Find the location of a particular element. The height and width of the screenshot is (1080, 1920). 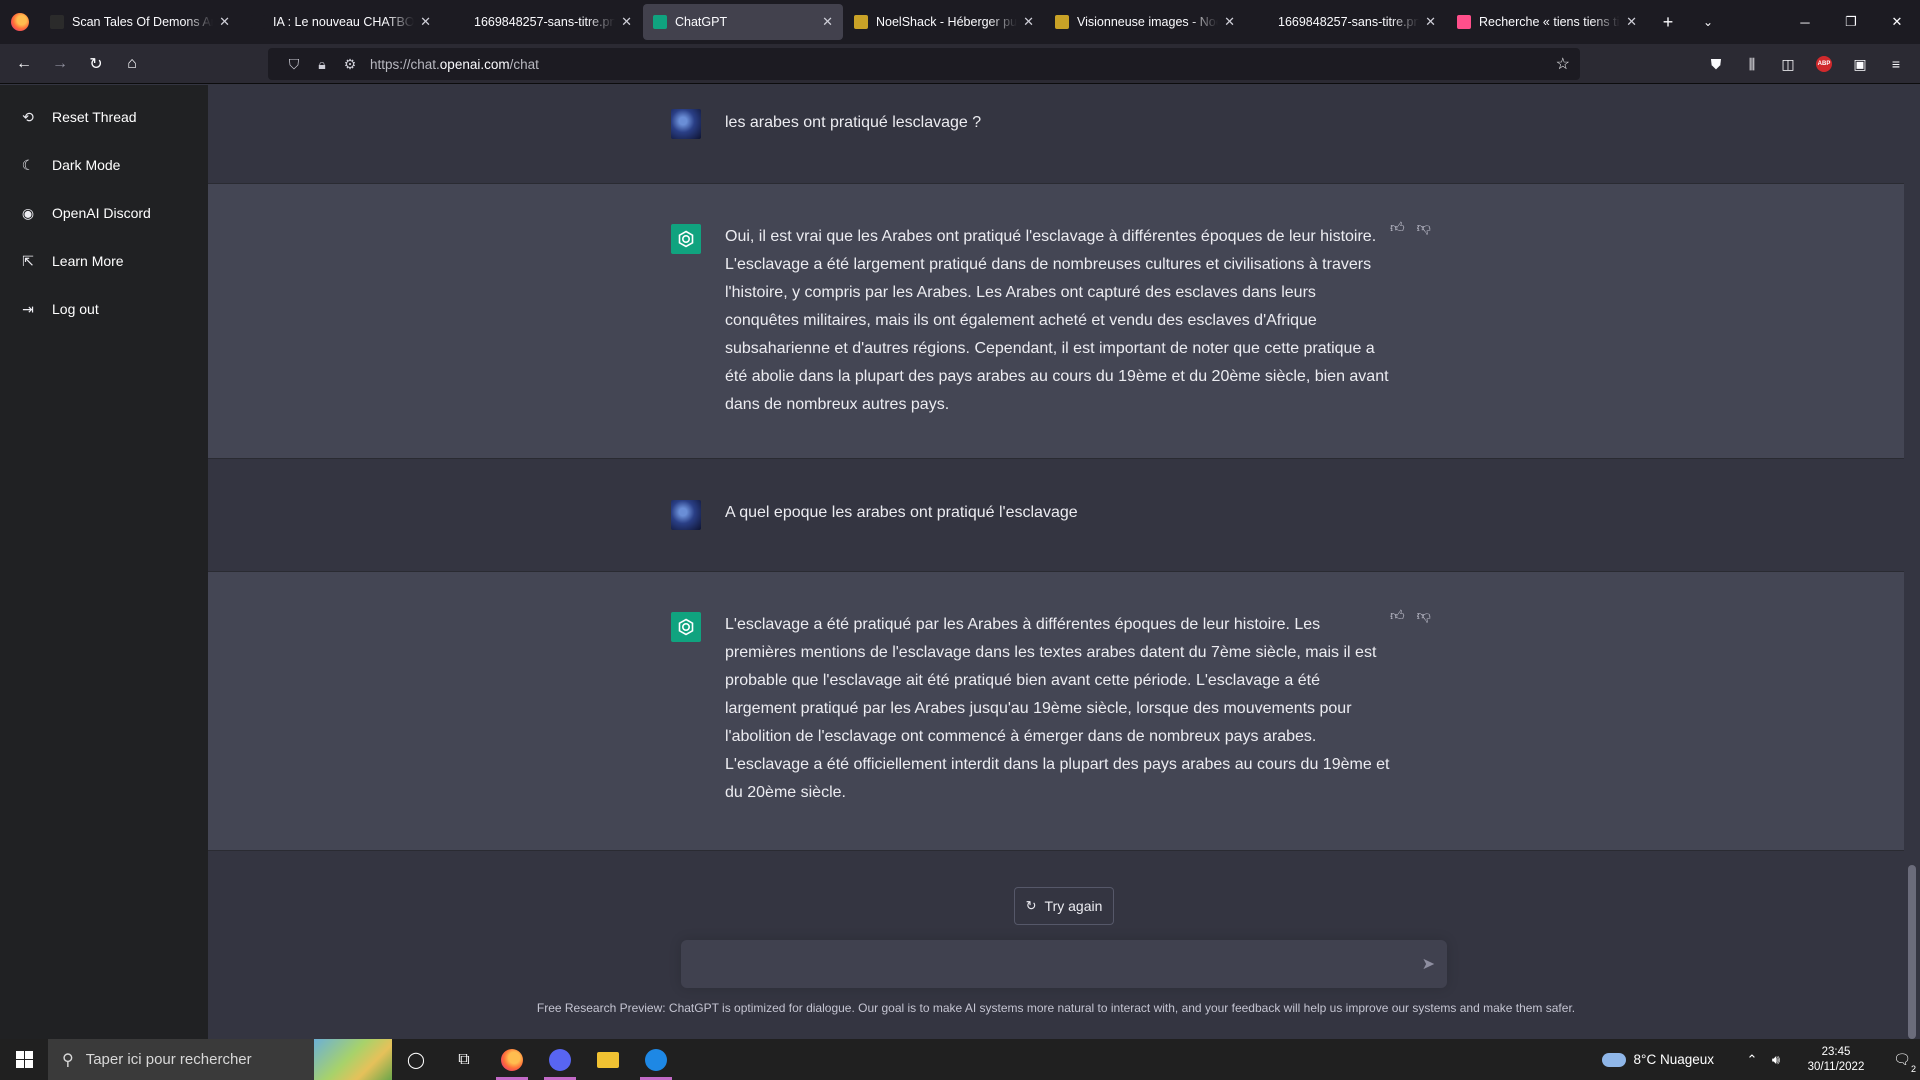

app-taskbar-icon is located at coordinates (656, 1059).